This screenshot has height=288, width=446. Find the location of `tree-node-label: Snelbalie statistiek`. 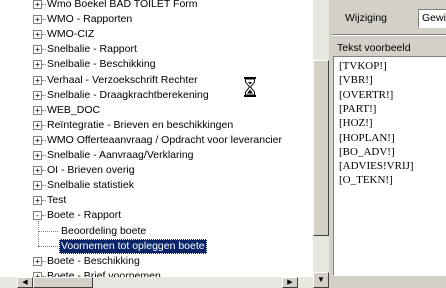

tree-node-label: Snelbalie statistiek is located at coordinates (90, 185).